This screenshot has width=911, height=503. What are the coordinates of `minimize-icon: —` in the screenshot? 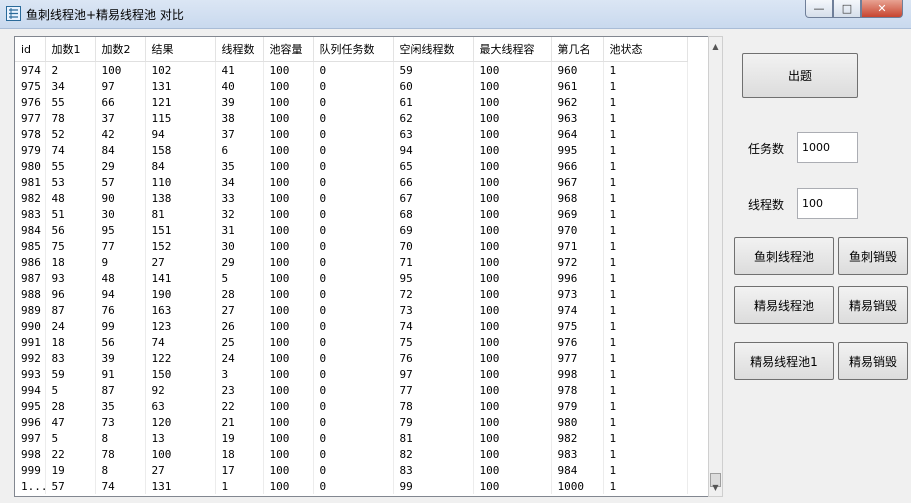 It's located at (819, 9).